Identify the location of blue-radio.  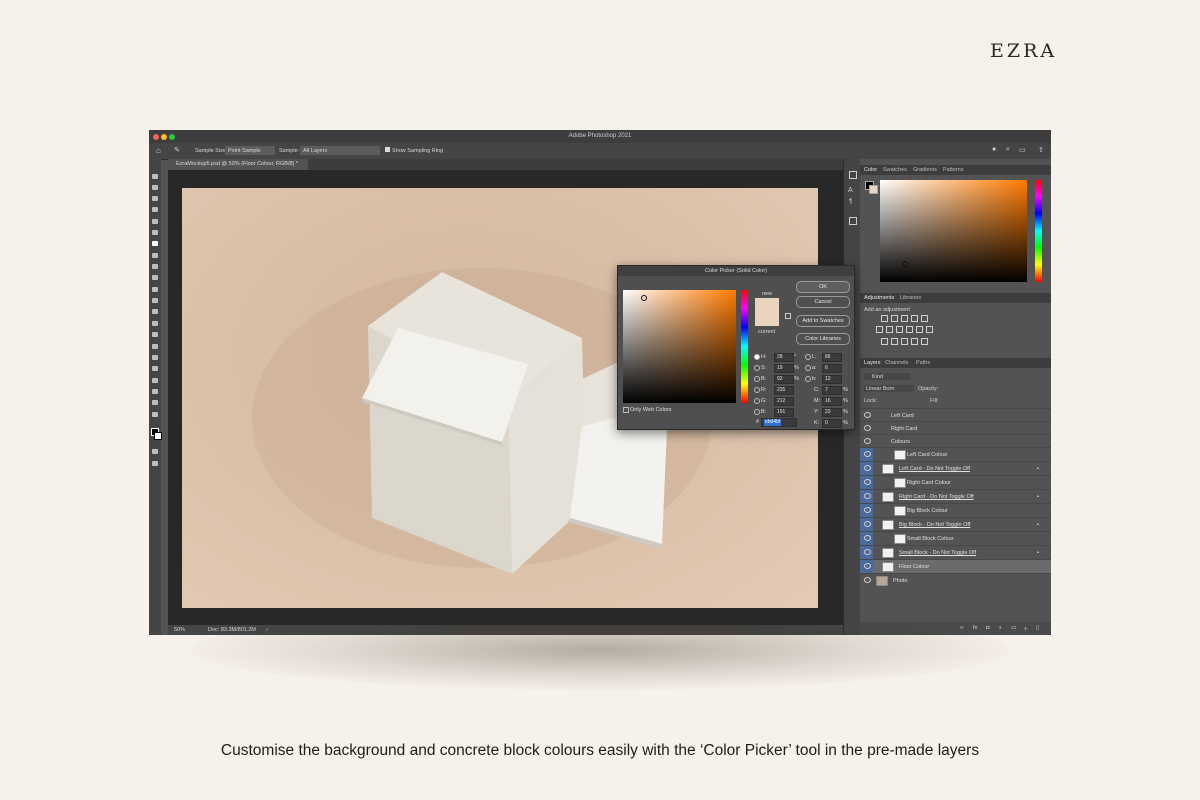
(757, 412).